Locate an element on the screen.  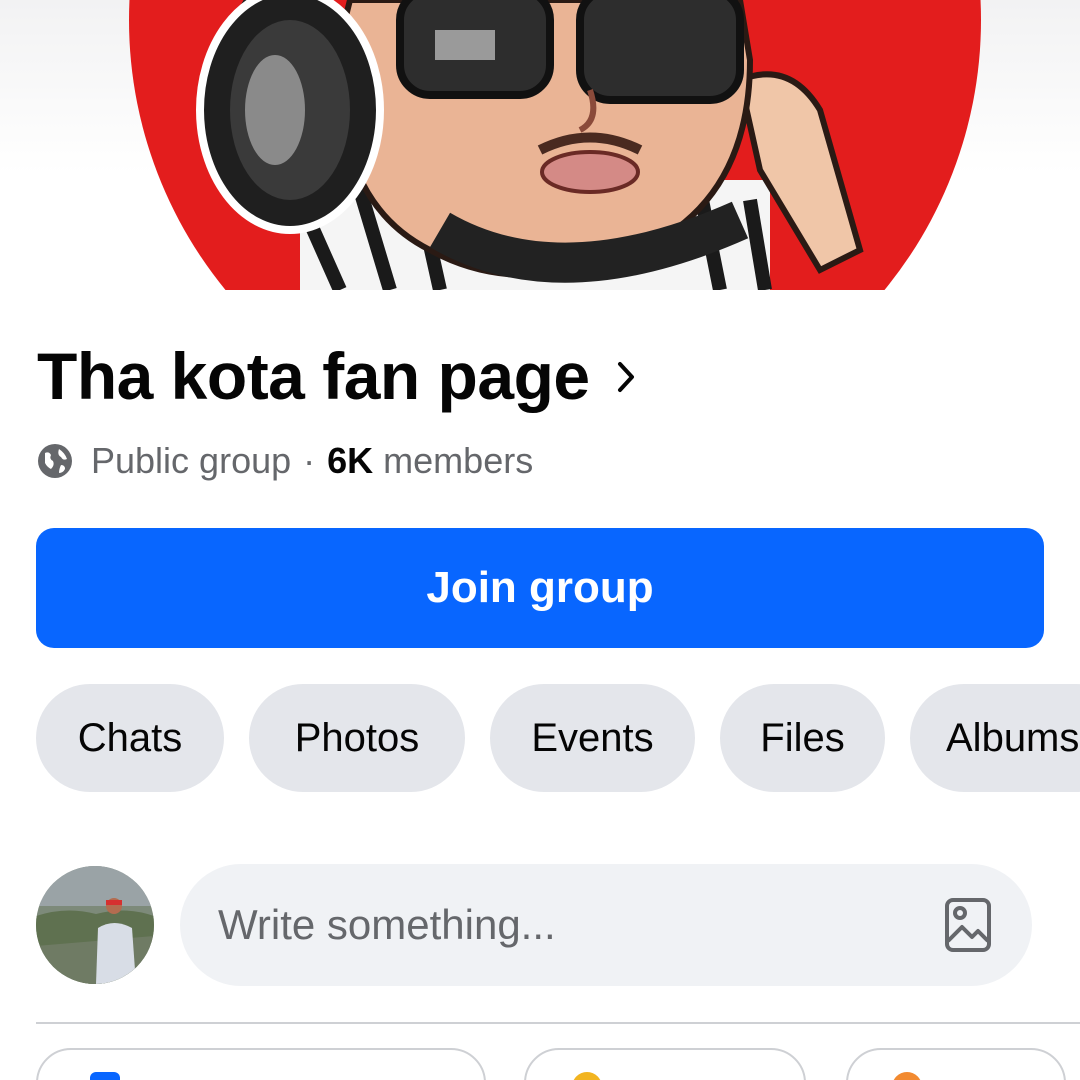
member-count: 6K is located at coordinates (350, 460).